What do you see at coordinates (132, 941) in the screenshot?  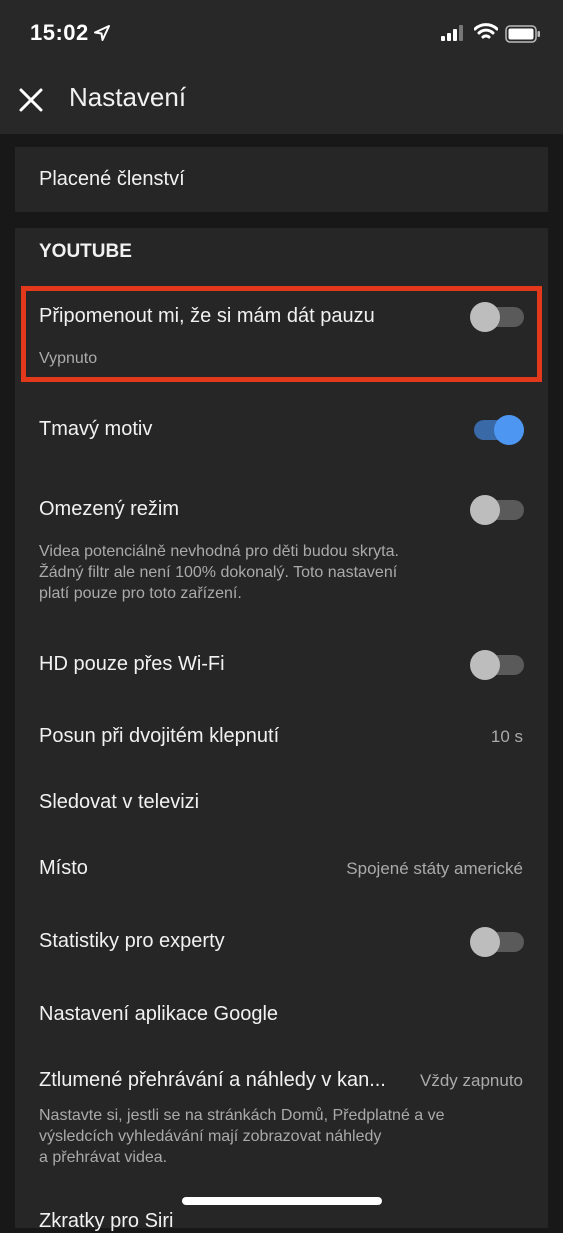 I see `stats-for-nerds-label: Statistiky pro experty` at bounding box center [132, 941].